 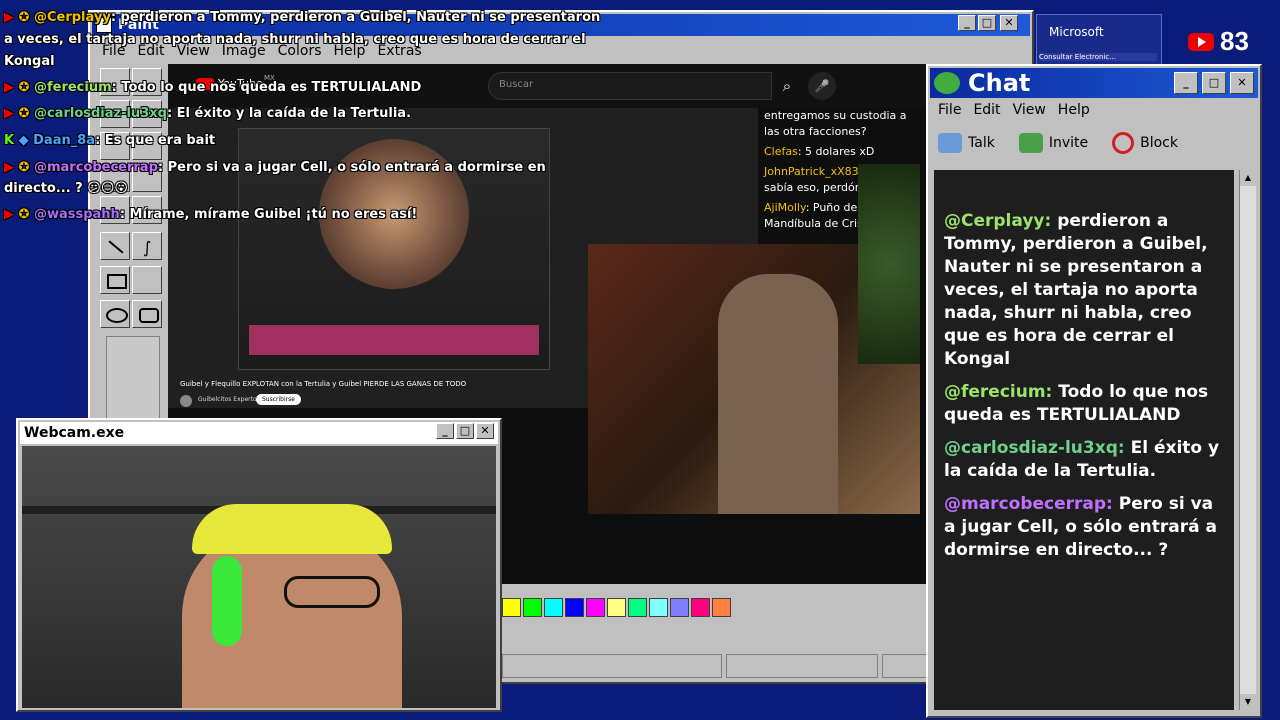 What do you see at coordinates (9, 140) in the screenshot?
I see `kick-icon: K` at bounding box center [9, 140].